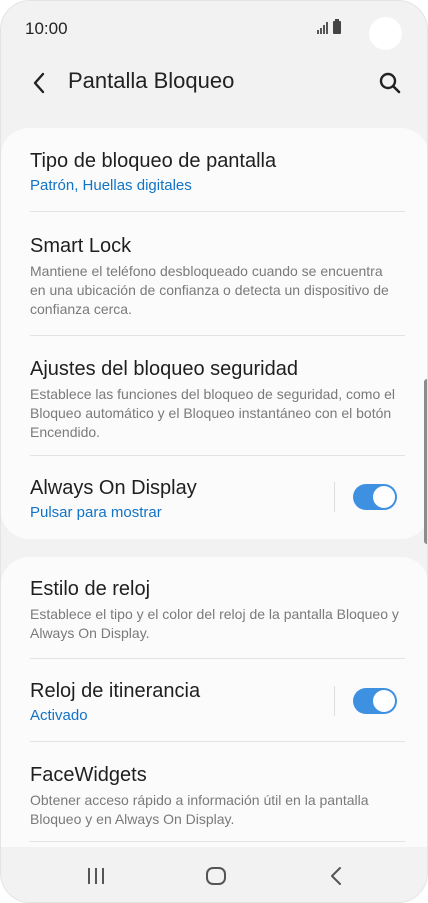 This screenshot has width=428, height=903. I want to click on setting-title: FaceWidgets, so click(88, 775).